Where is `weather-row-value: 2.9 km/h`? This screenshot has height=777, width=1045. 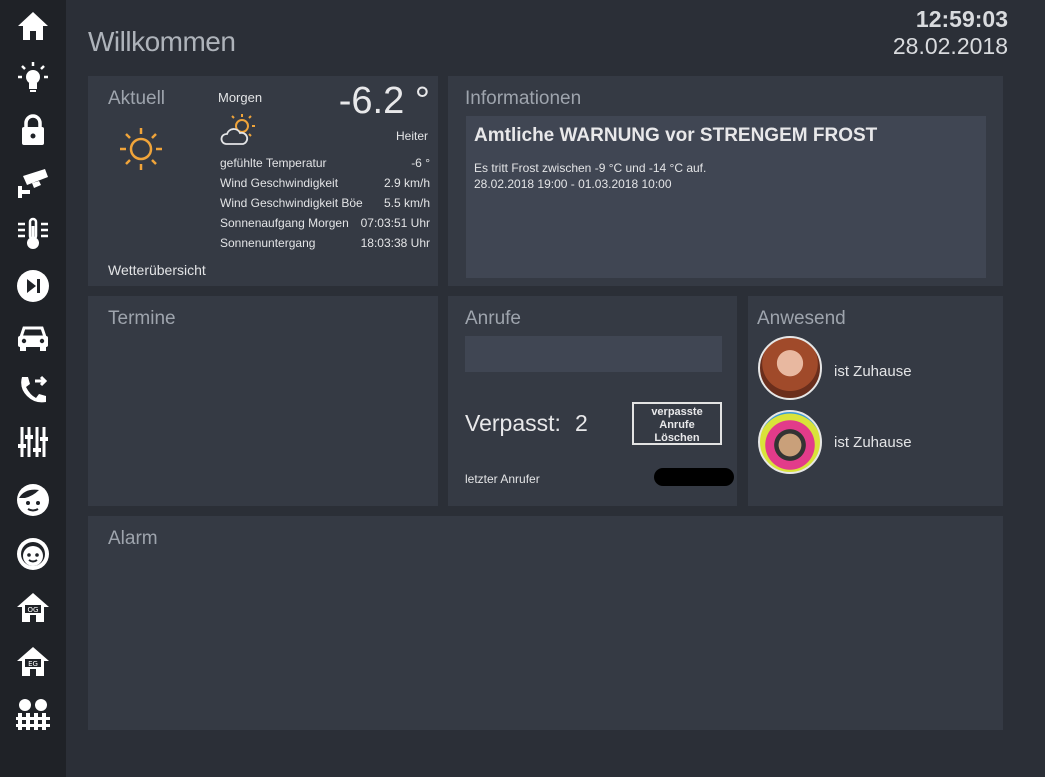
weather-row-value: 2.9 km/h is located at coordinates (406, 183).